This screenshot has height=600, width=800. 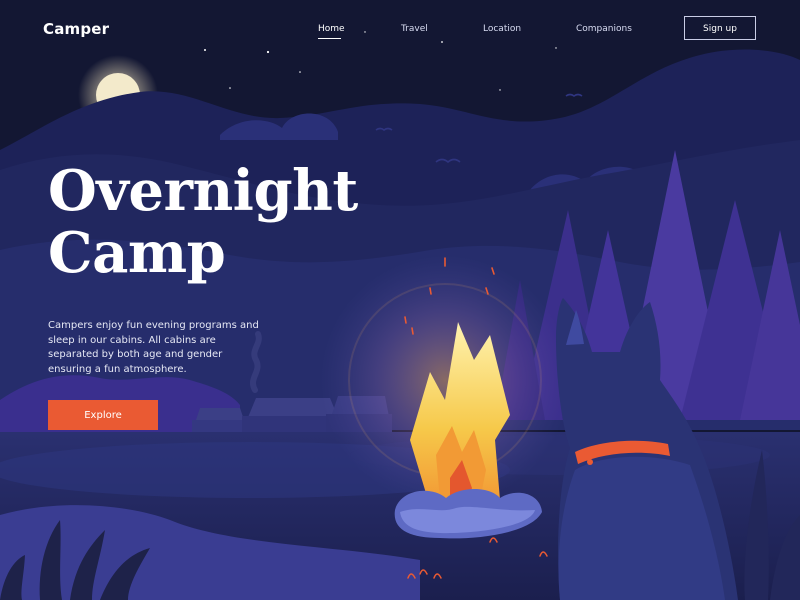 What do you see at coordinates (604, 29) in the screenshot?
I see `nav-companions: Companions` at bounding box center [604, 29].